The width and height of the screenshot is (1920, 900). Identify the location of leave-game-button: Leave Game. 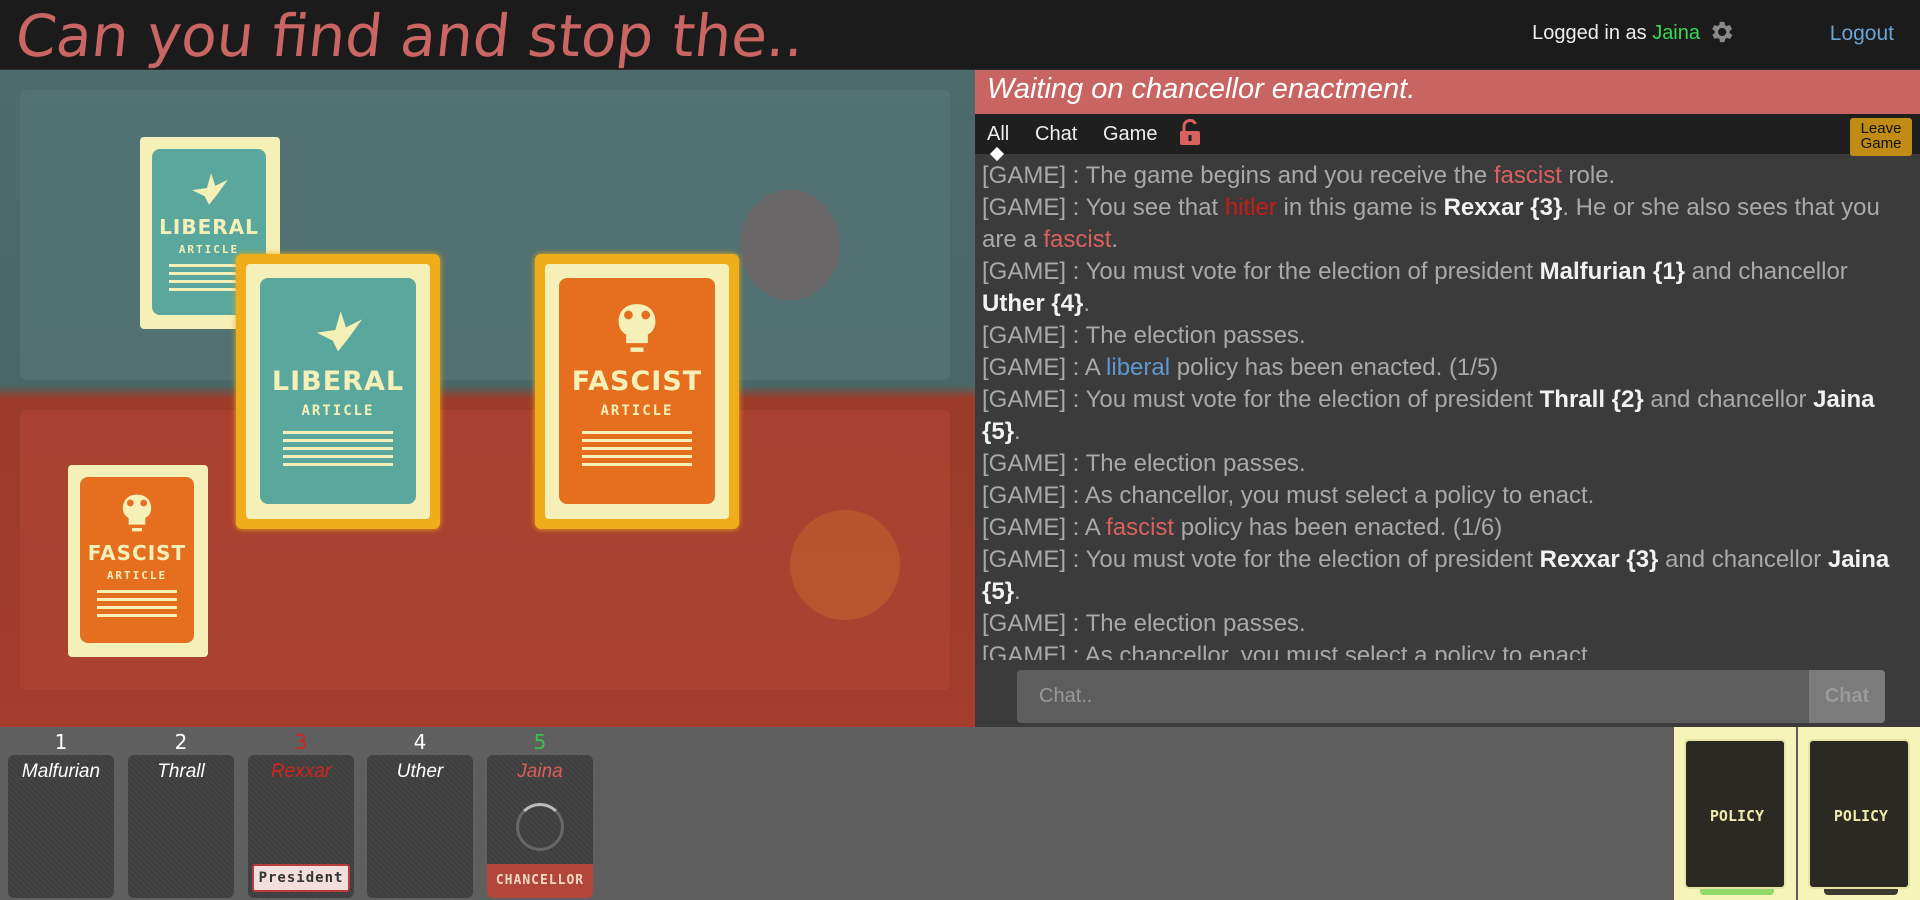
(1881, 137).